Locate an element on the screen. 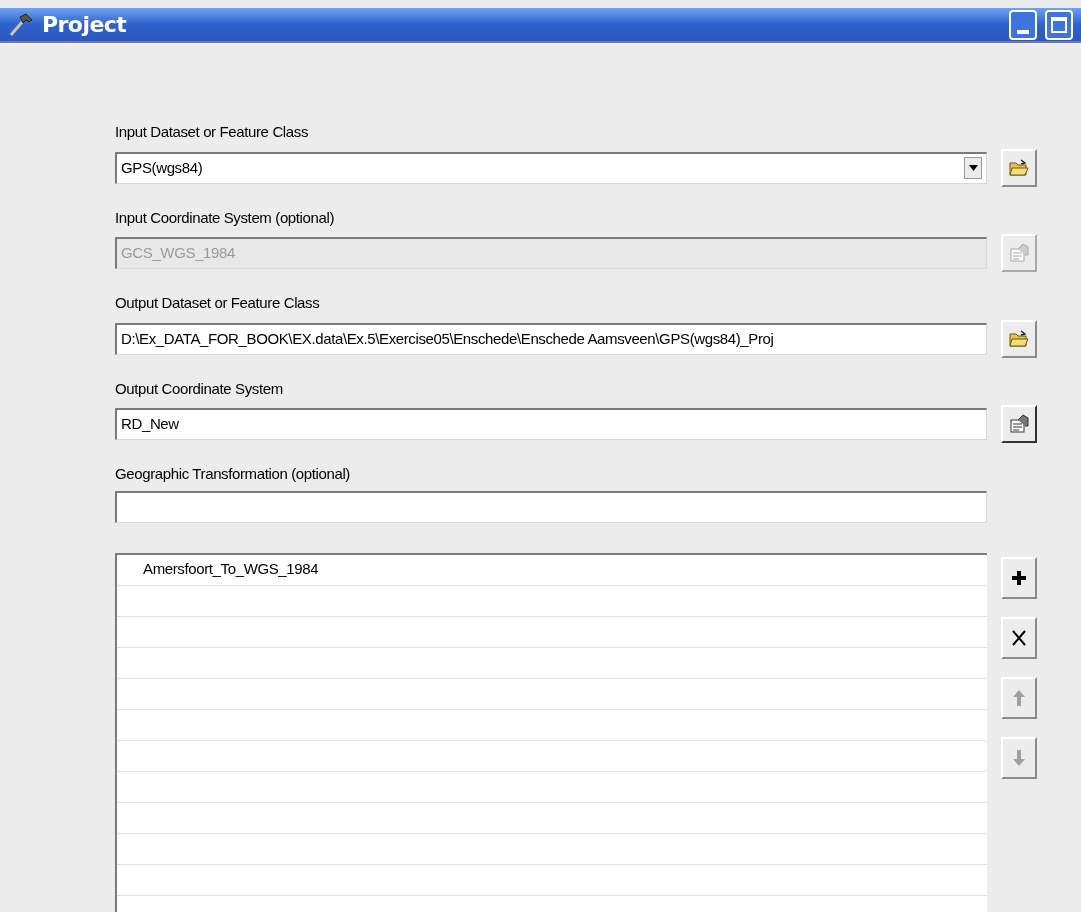 This screenshot has width=1081, height=912. maximize-button is located at coordinates (1059, 24).